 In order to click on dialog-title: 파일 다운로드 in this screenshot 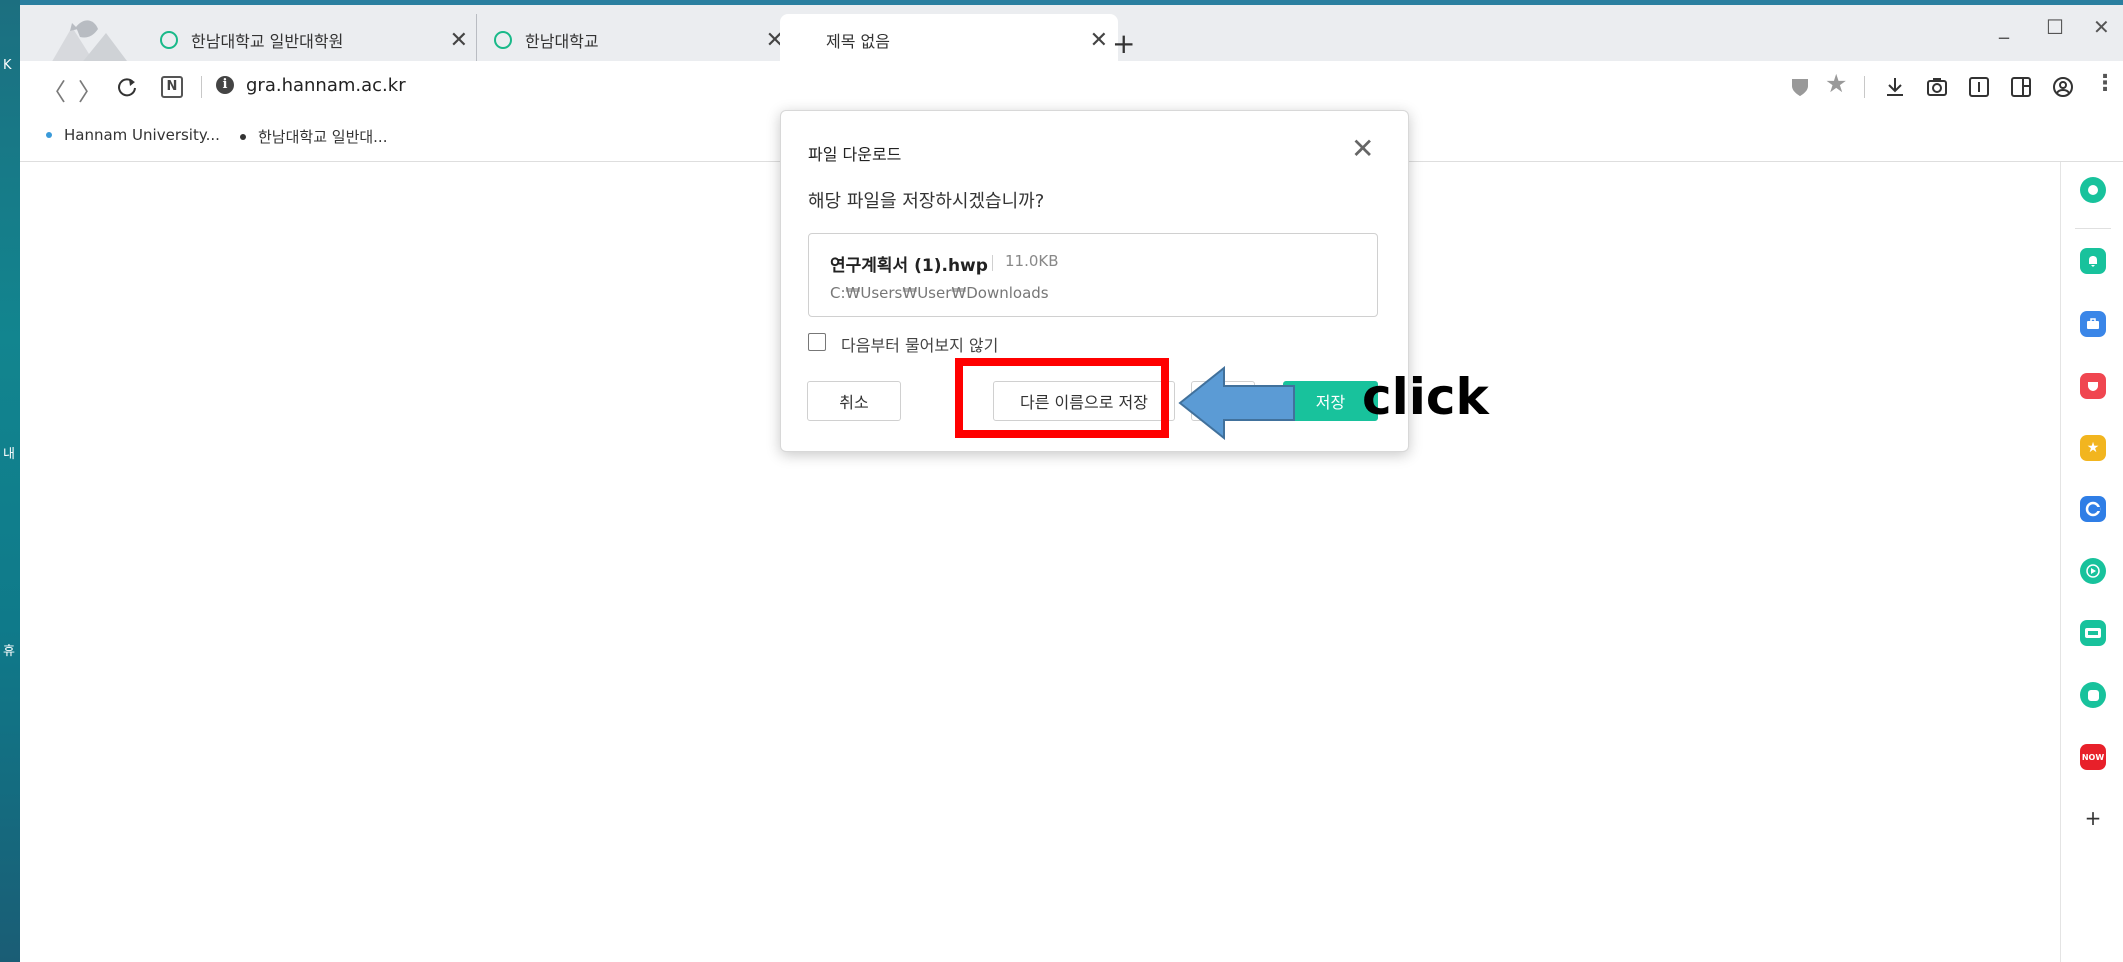, I will do `click(855, 154)`.